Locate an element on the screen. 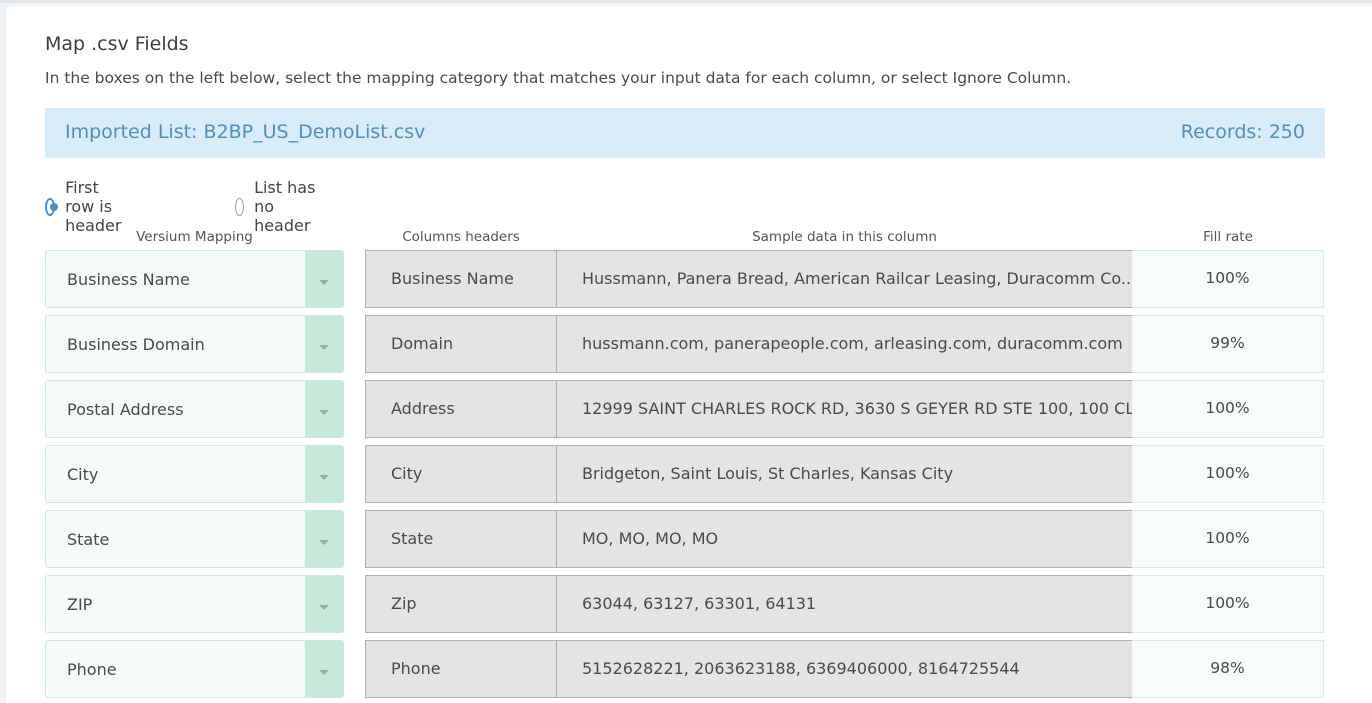 The height and width of the screenshot is (703, 1372). mapping-select: Business Domain is located at coordinates (194, 344).